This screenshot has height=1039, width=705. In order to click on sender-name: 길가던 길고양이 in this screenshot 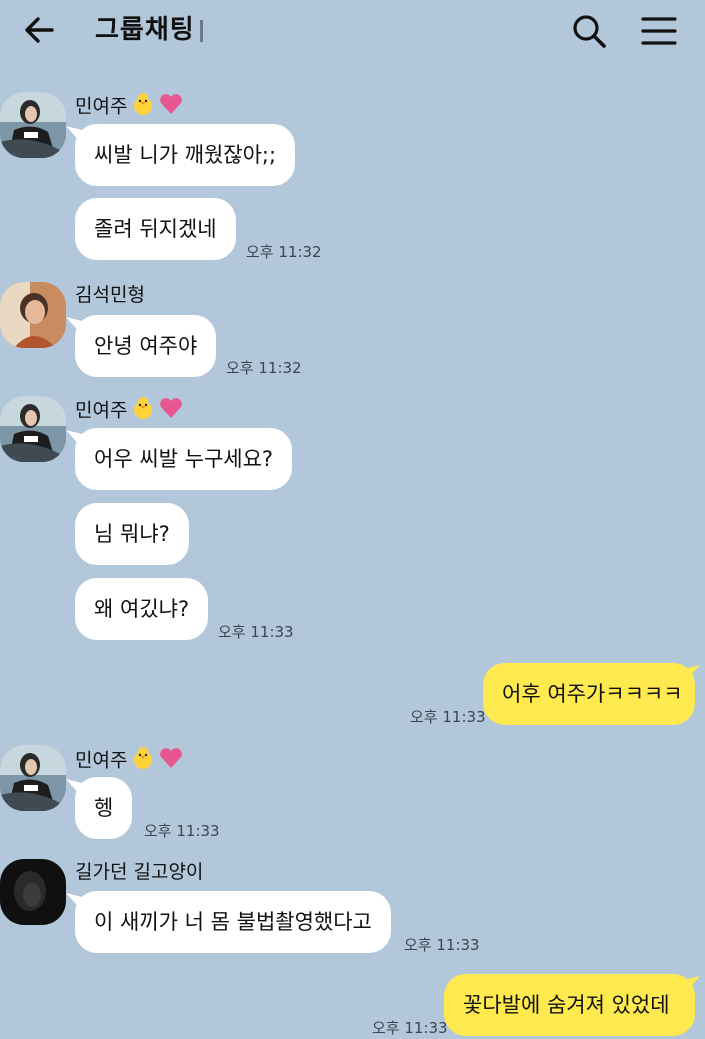, I will do `click(139, 872)`.